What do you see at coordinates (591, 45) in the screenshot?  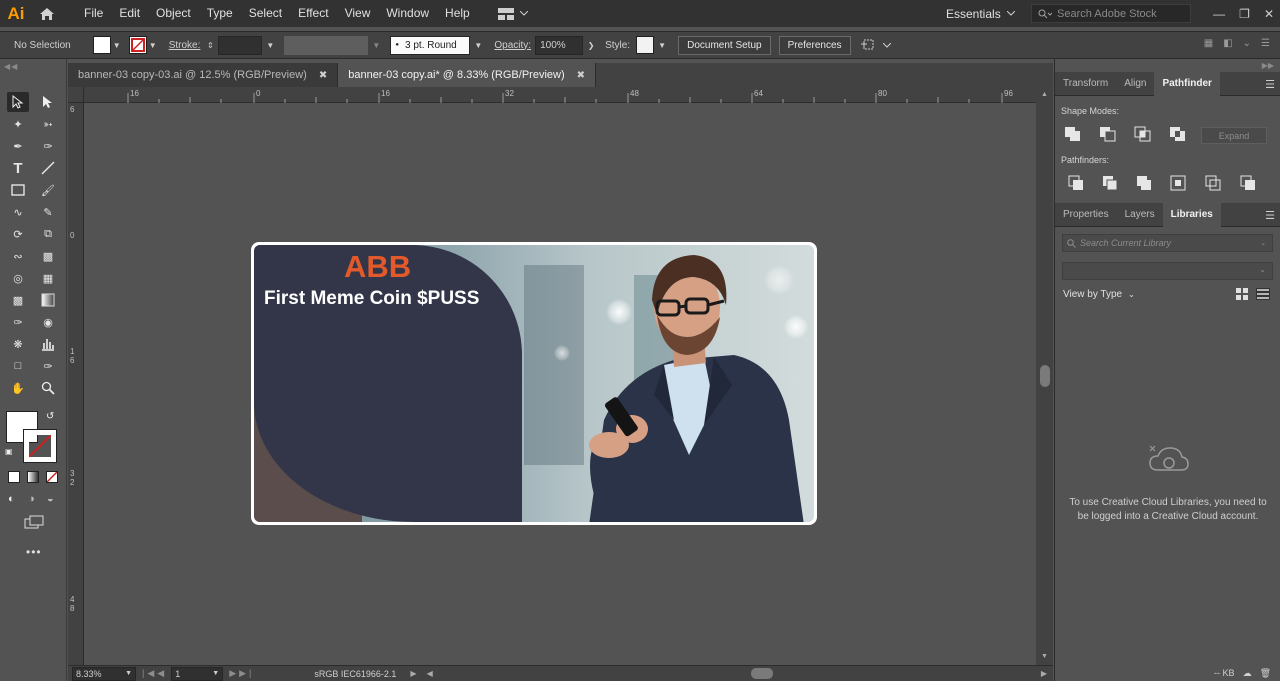 I see `opacity-arrow-icon: ❯` at bounding box center [591, 45].